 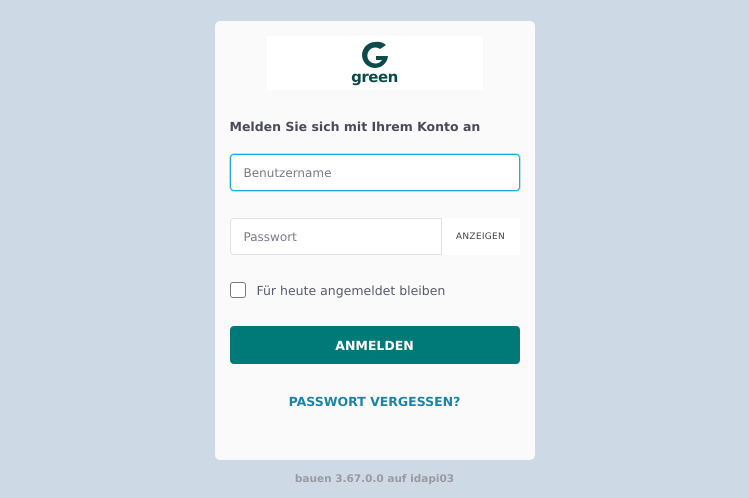 I want to click on remember-checkbox, so click(x=238, y=290).